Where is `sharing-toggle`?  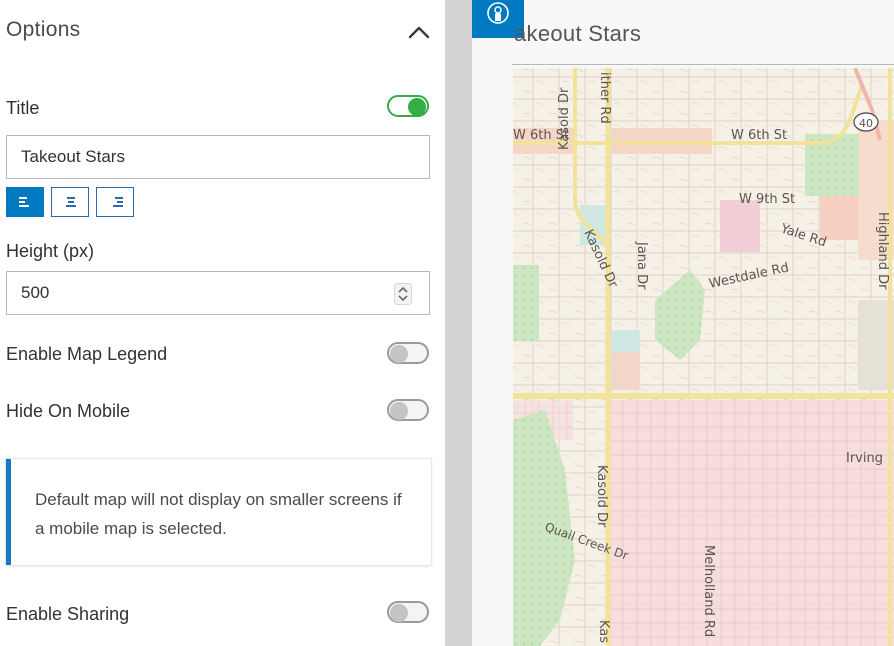
sharing-toggle is located at coordinates (408, 612).